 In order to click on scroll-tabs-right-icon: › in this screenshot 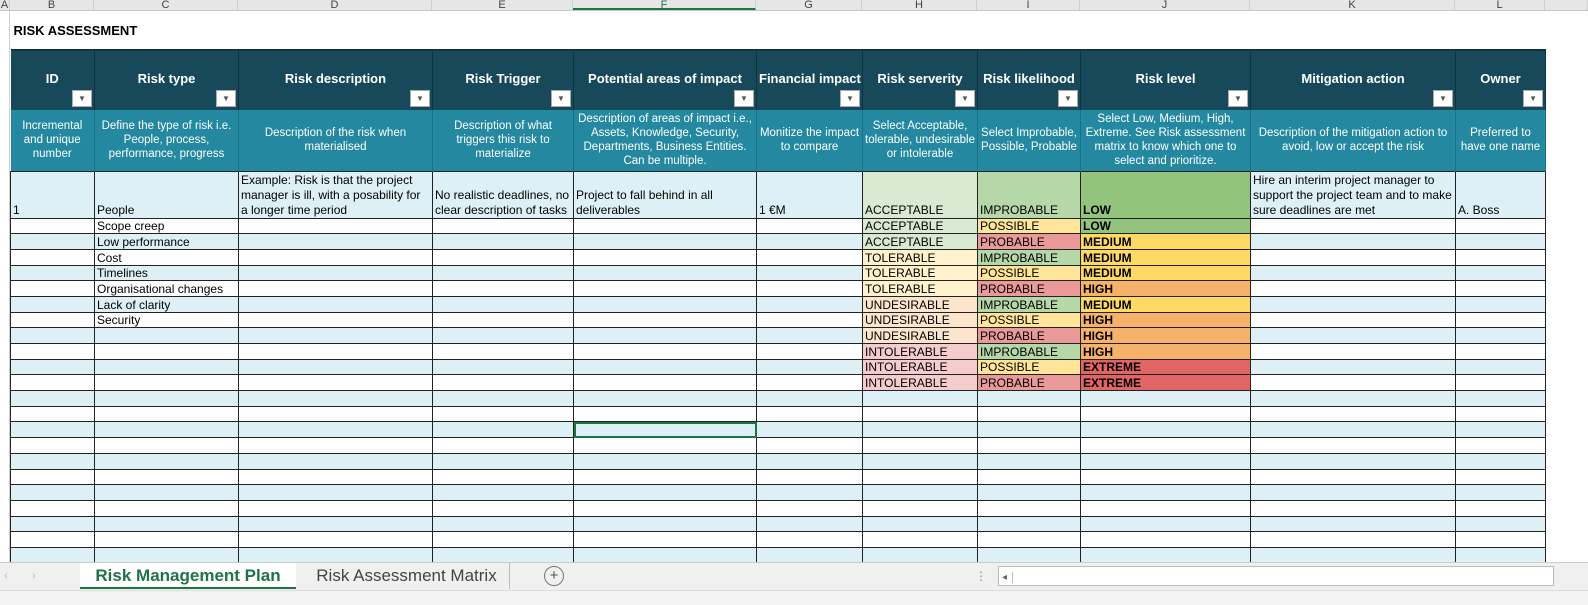, I will do `click(34, 576)`.